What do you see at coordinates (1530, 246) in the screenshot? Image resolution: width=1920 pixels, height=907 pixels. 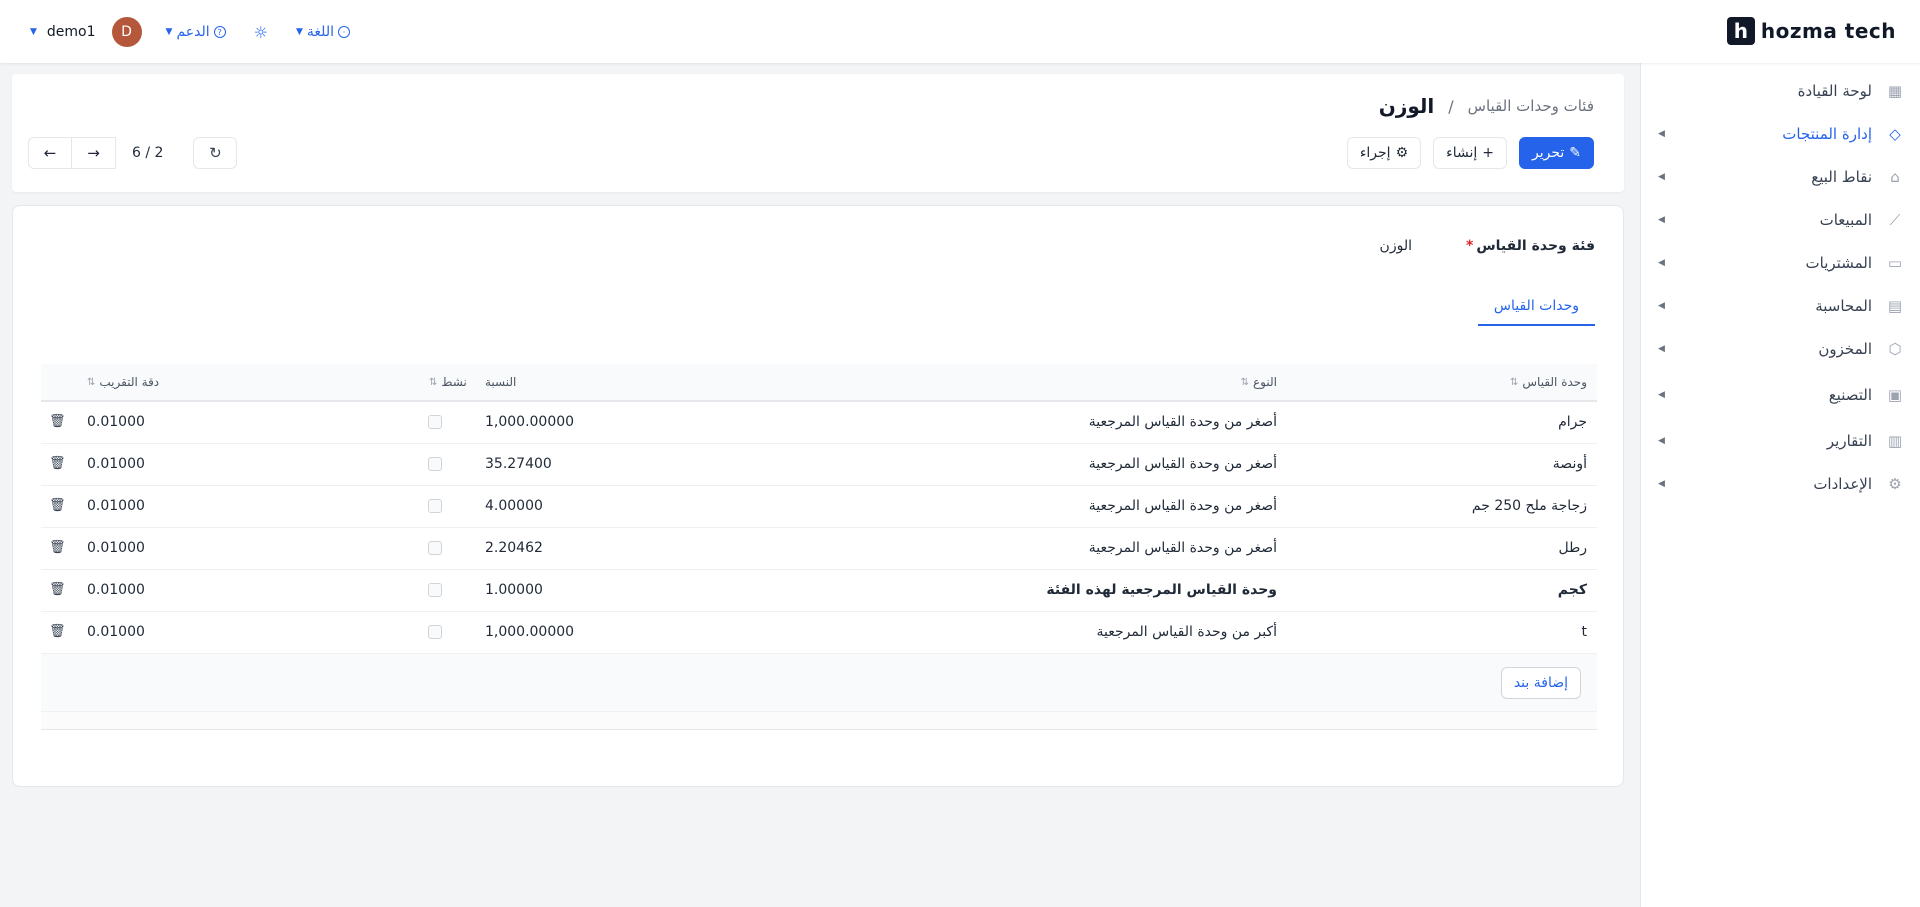 I see `category-label: فئة وحدة القياس*` at bounding box center [1530, 246].